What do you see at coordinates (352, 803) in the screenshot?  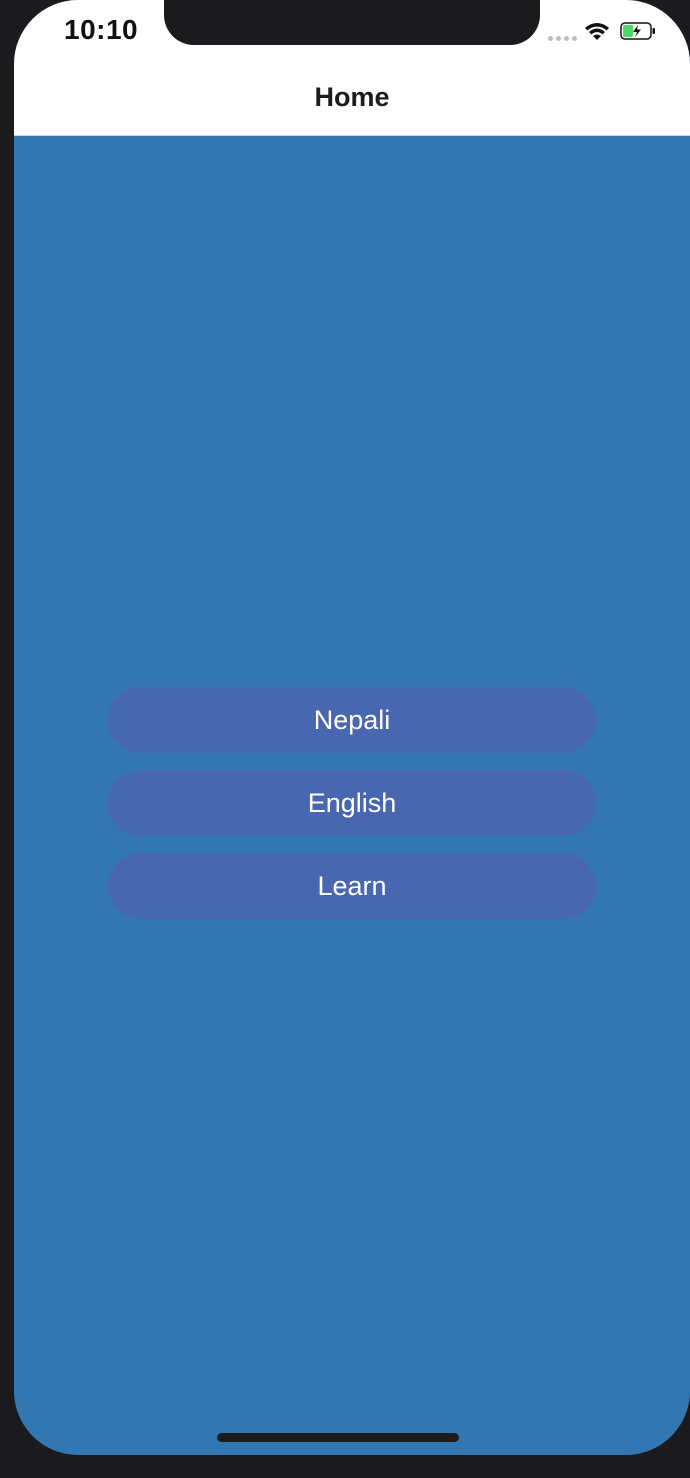 I see `english-button: English` at bounding box center [352, 803].